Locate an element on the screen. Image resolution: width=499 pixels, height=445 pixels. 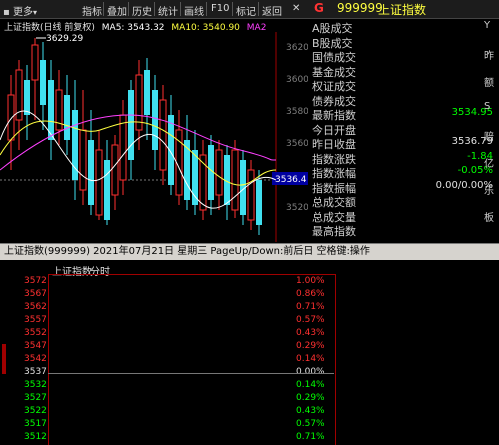
price-ladder-row: 3542 0.14% is located at coordinates (165, 360).